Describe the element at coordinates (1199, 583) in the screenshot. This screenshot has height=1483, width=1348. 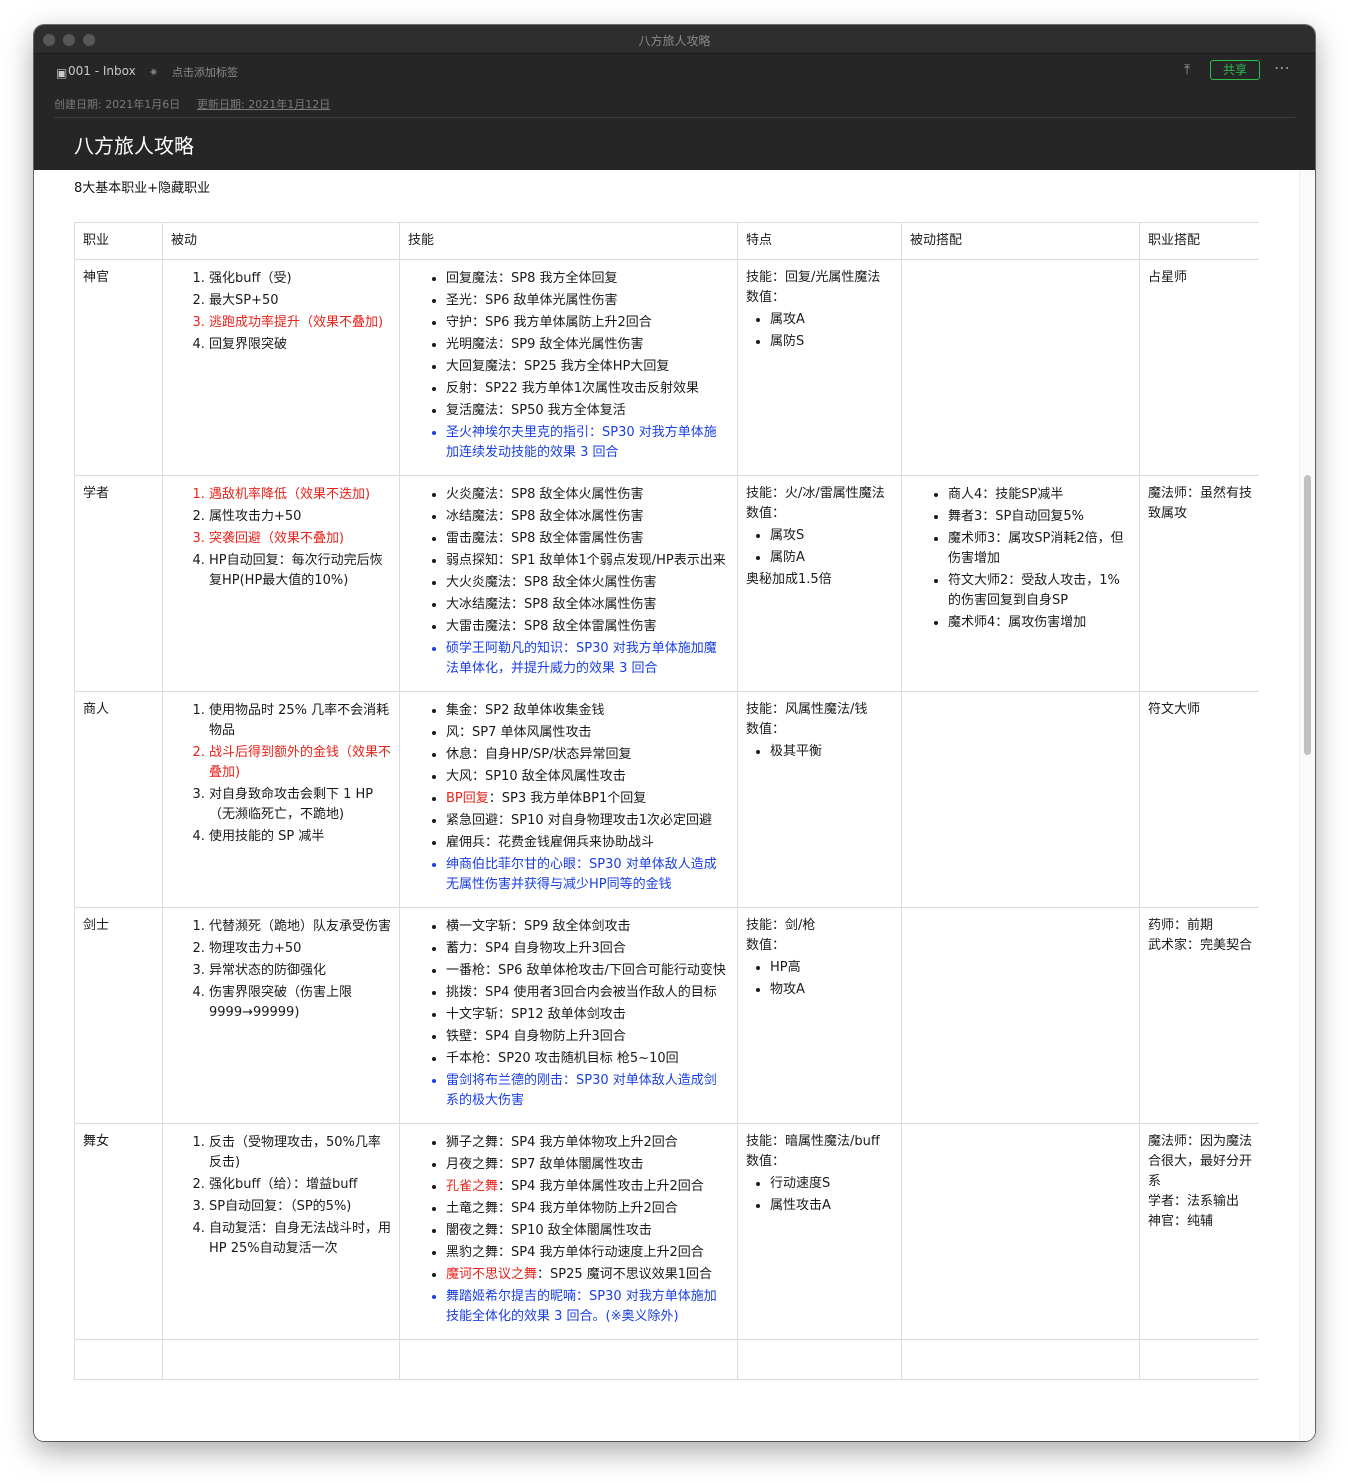
I see `job-combos-cell: 魔法师：虽然有技致属攻` at that location.